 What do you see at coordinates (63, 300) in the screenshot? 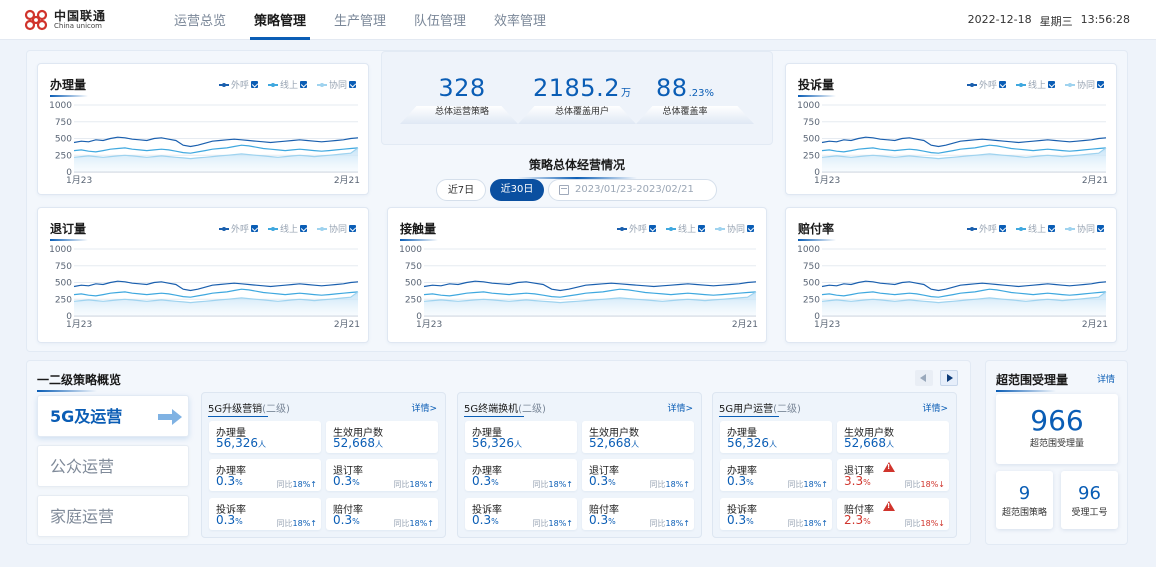
I see `y-tick-label: 250` at bounding box center [63, 300].